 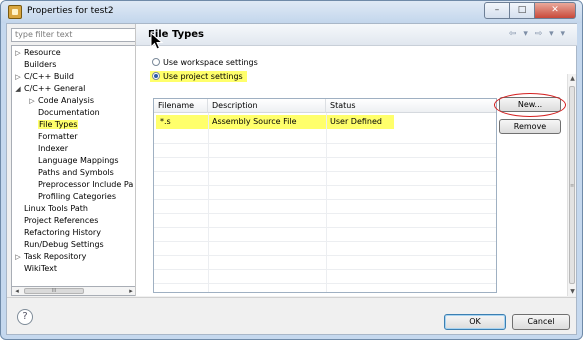 I want to click on tree-item-label: Refactoring History, so click(x=62, y=232).